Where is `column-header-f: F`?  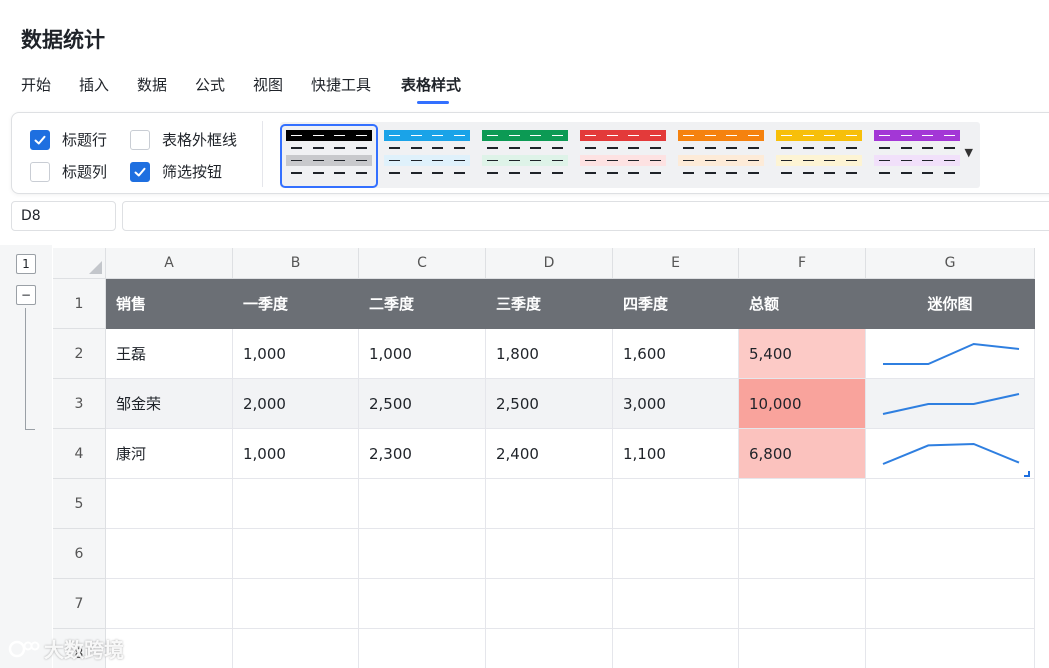
column-header-f: F is located at coordinates (802, 263).